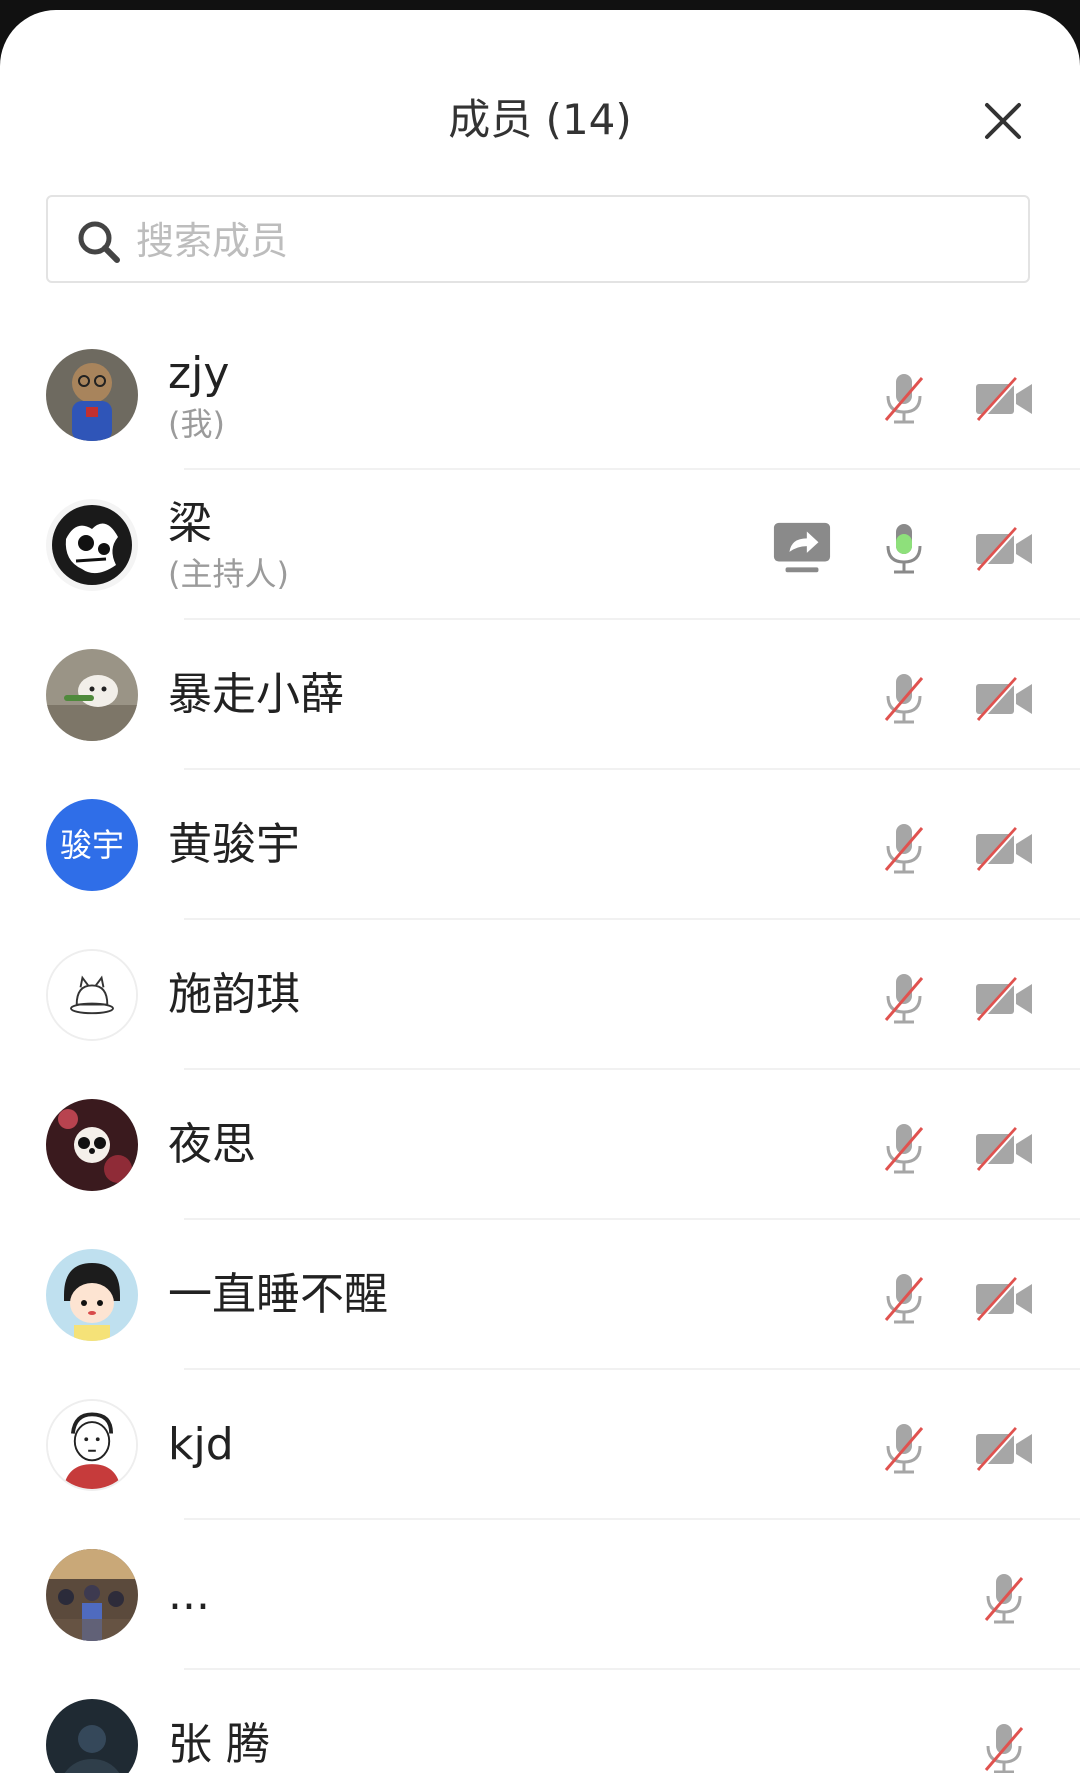  What do you see at coordinates (212, 1144) in the screenshot?
I see `member-name: 夜思` at bounding box center [212, 1144].